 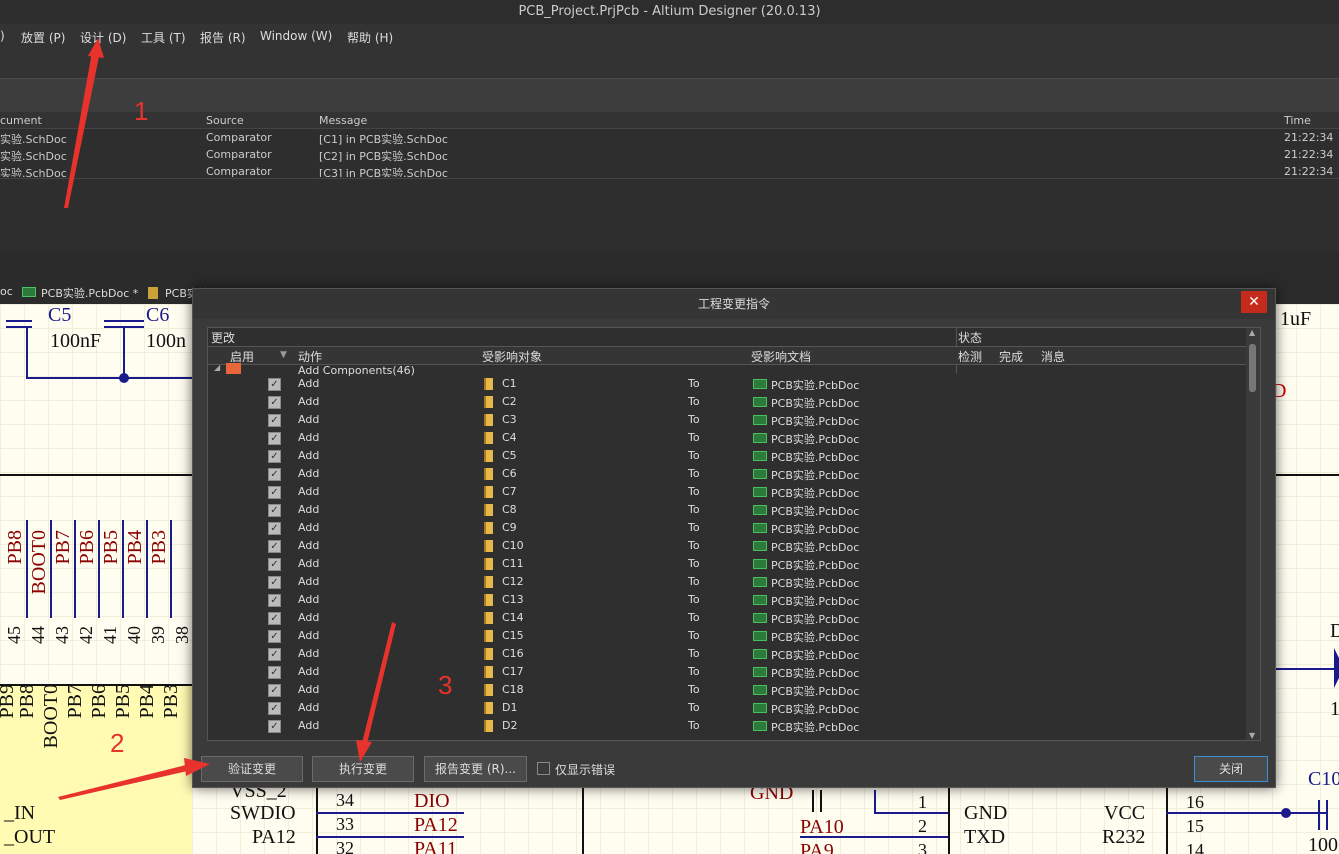 What do you see at coordinates (815, 439) in the screenshot?
I see `row-document: PCB实验.PcbDoc` at bounding box center [815, 439].